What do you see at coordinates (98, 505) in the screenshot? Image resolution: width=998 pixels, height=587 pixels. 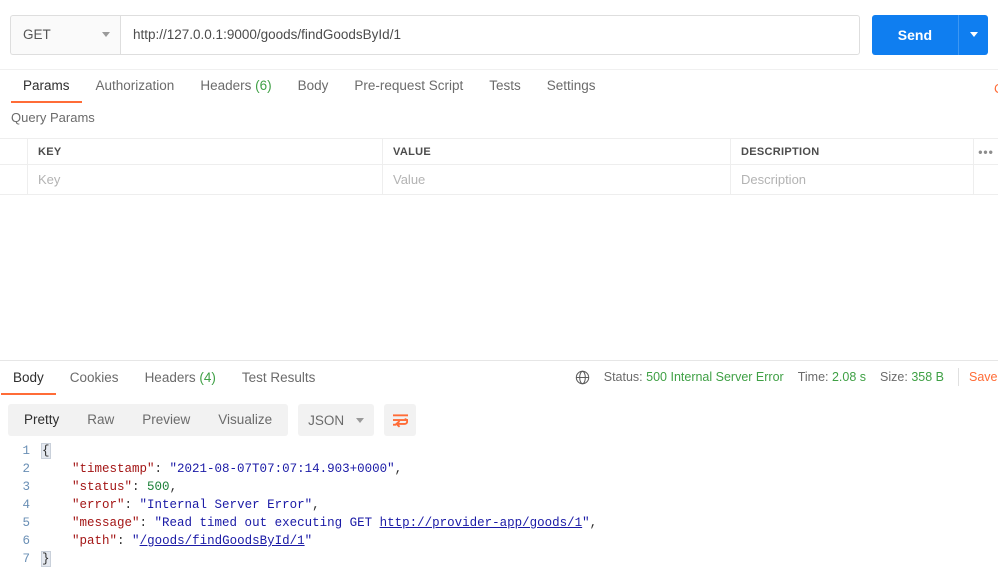 I see `code-token: "error"` at bounding box center [98, 505].